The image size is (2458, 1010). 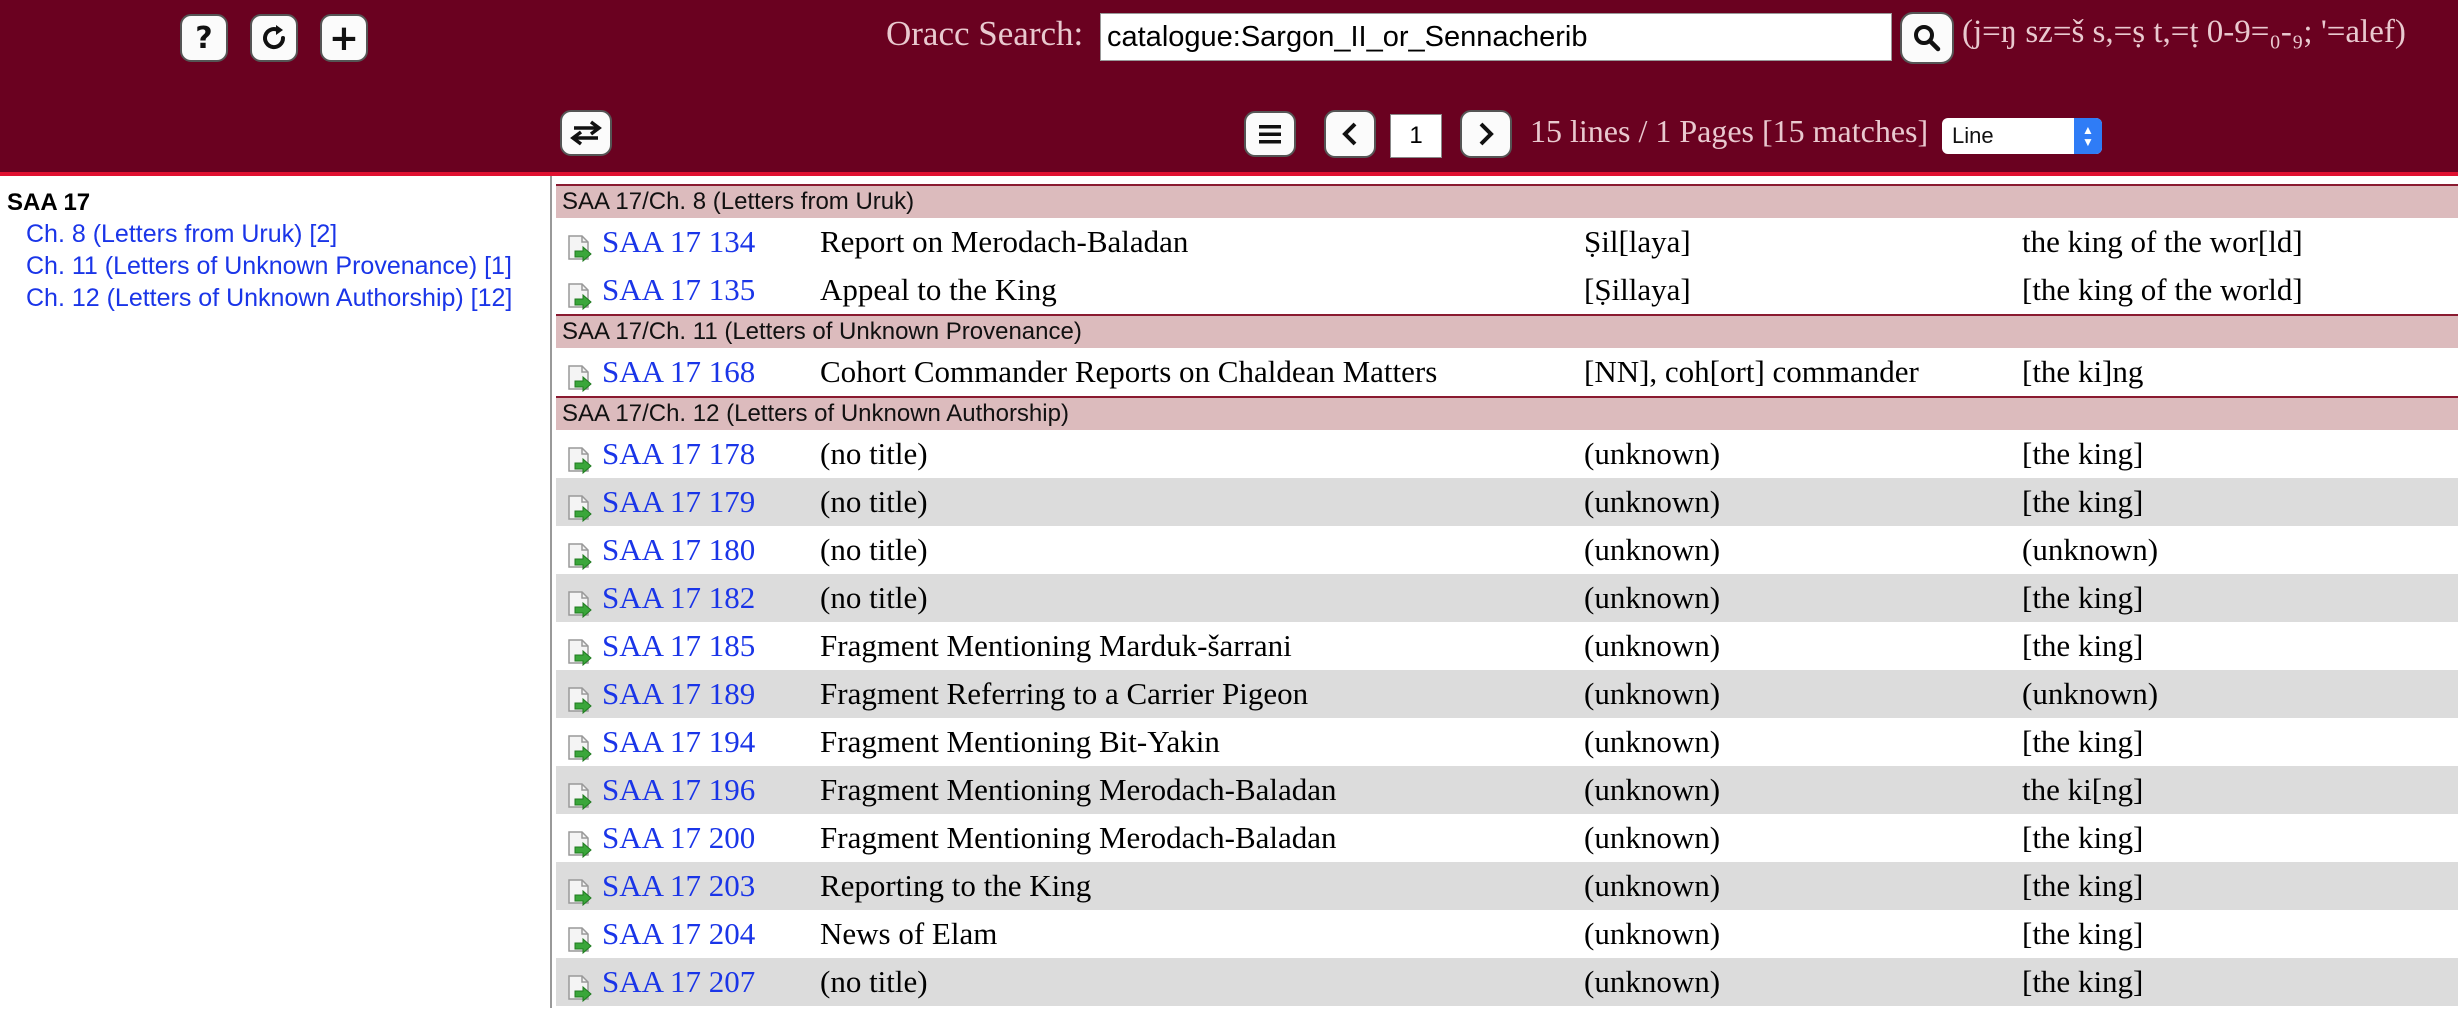 What do you see at coordinates (678, 454) in the screenshot?
I see `text-link: SAA 17 178` at bounding box center [678, 454].